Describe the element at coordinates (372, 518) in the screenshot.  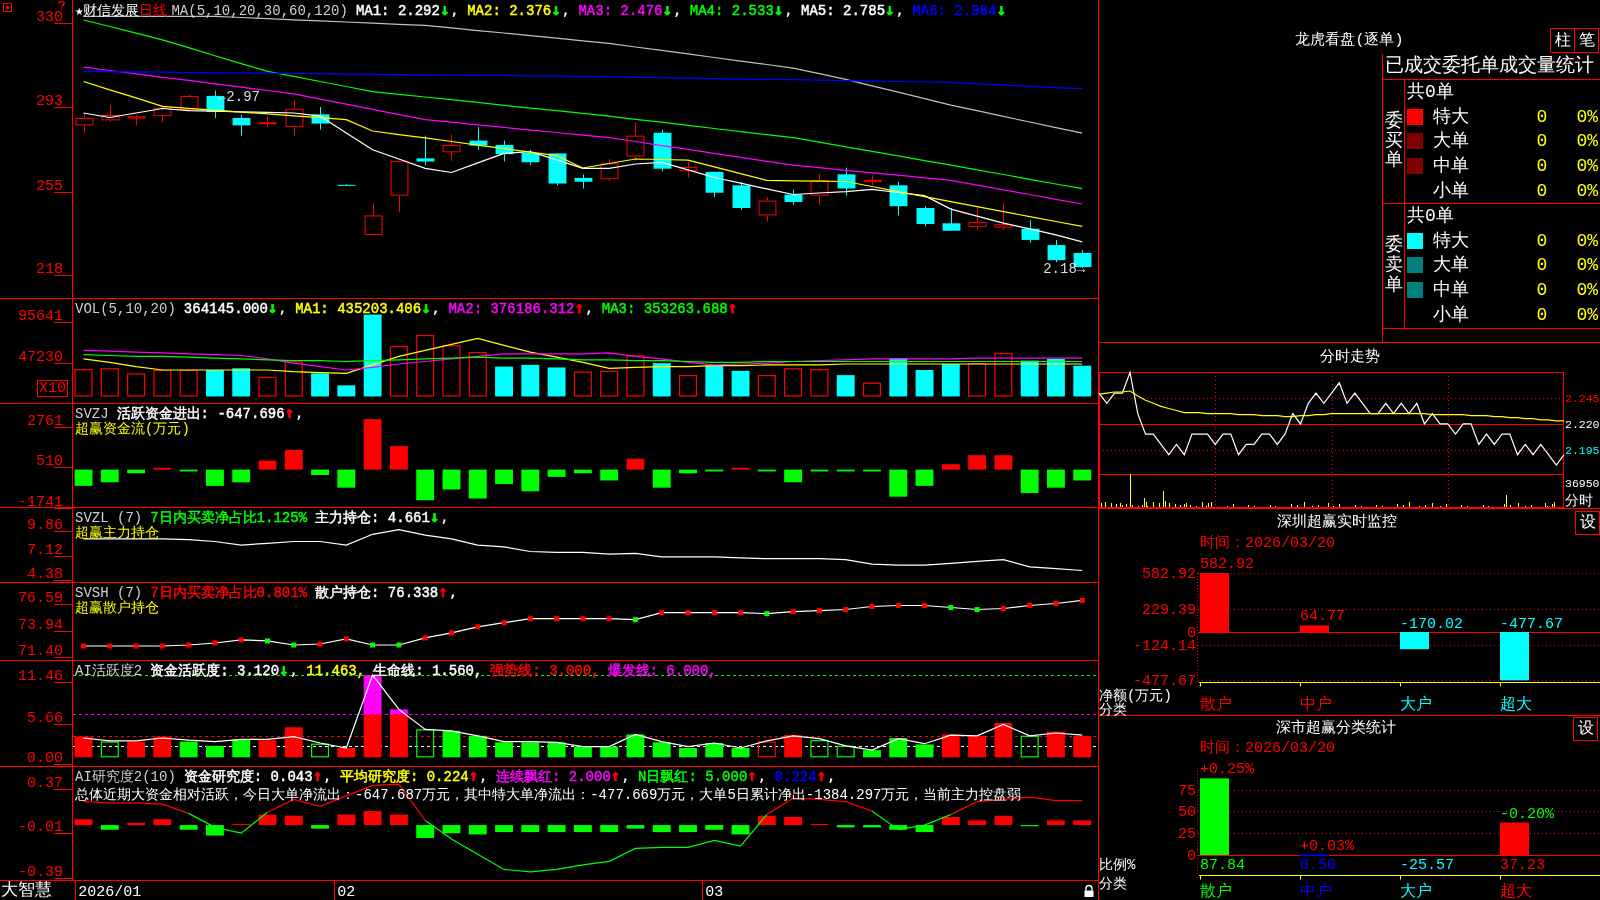
I see `indicator-value: 主力持仓: 4.661` at that location.